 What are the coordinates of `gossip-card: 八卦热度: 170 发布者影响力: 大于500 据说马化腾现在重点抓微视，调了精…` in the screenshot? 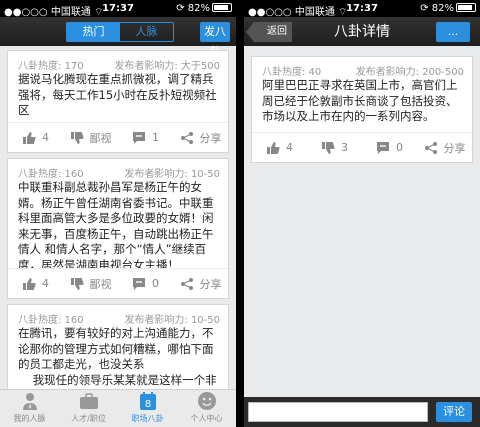 It's located at (118, 101).